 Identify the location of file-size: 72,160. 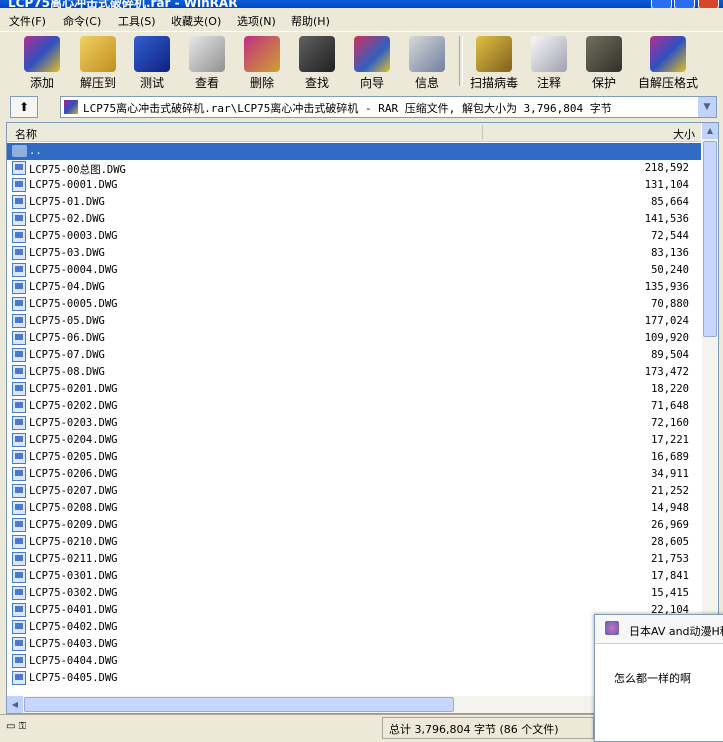
(670, 423).